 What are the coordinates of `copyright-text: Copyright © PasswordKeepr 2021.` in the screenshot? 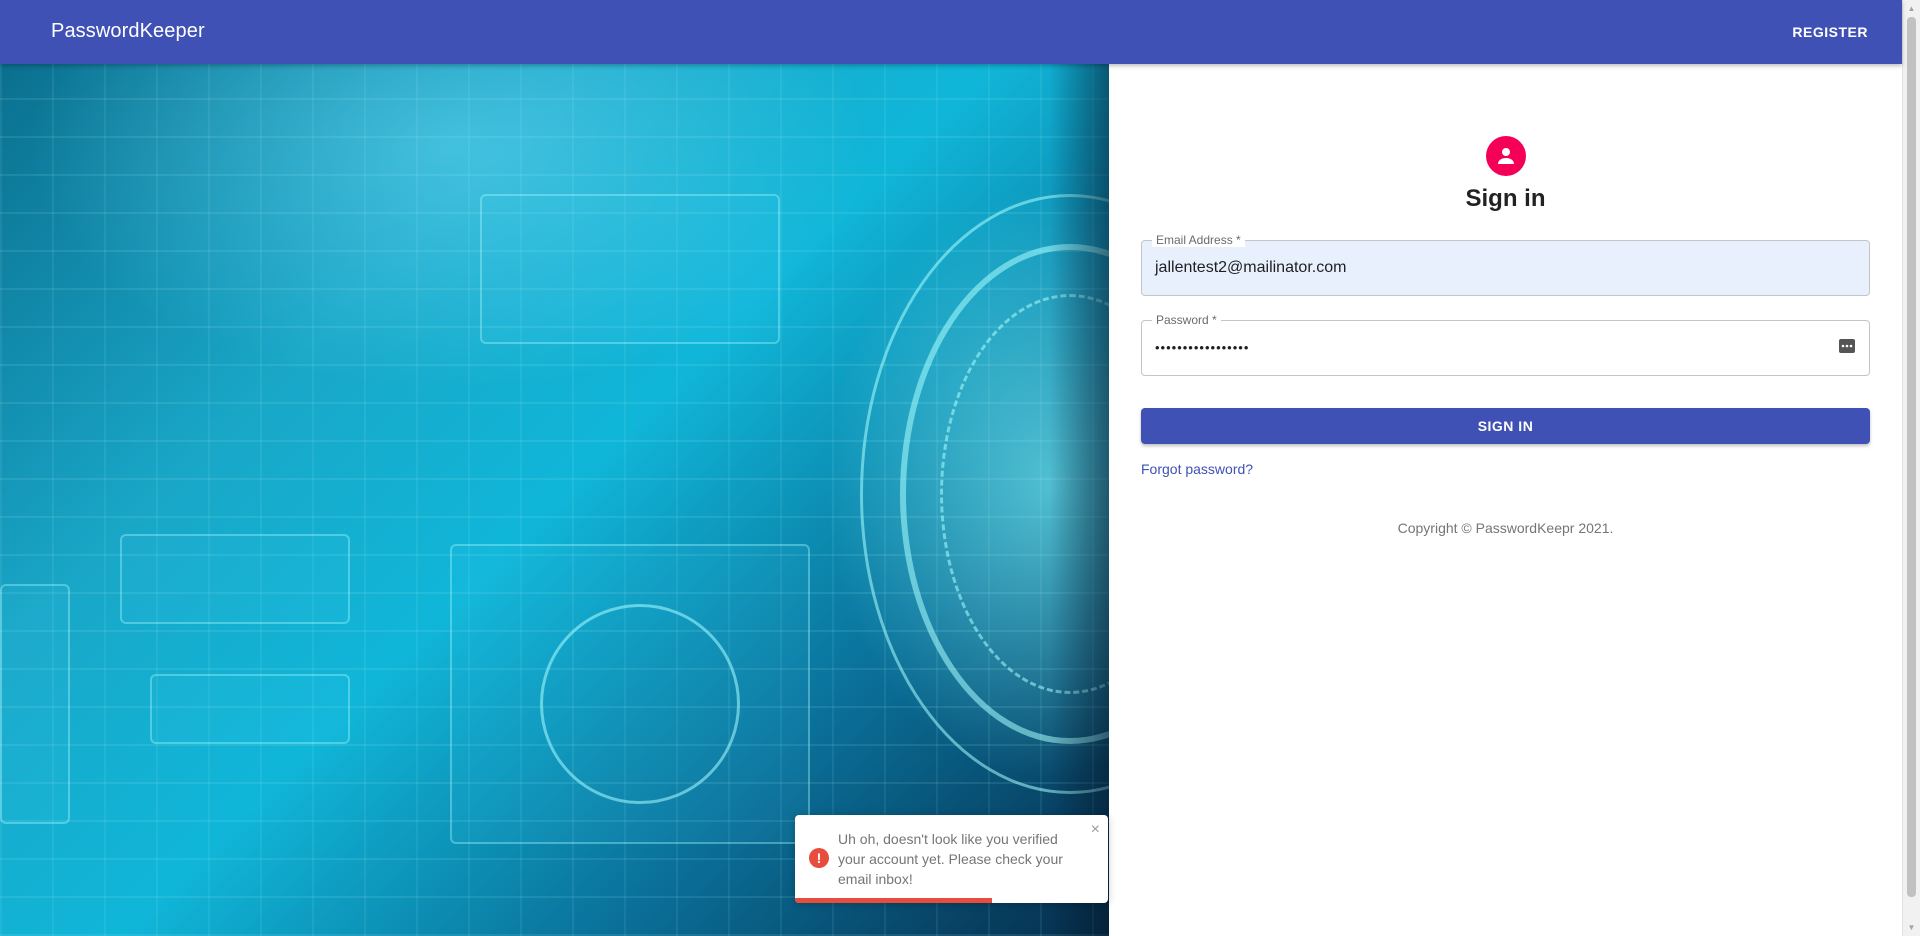 It's located at (1505, 528).